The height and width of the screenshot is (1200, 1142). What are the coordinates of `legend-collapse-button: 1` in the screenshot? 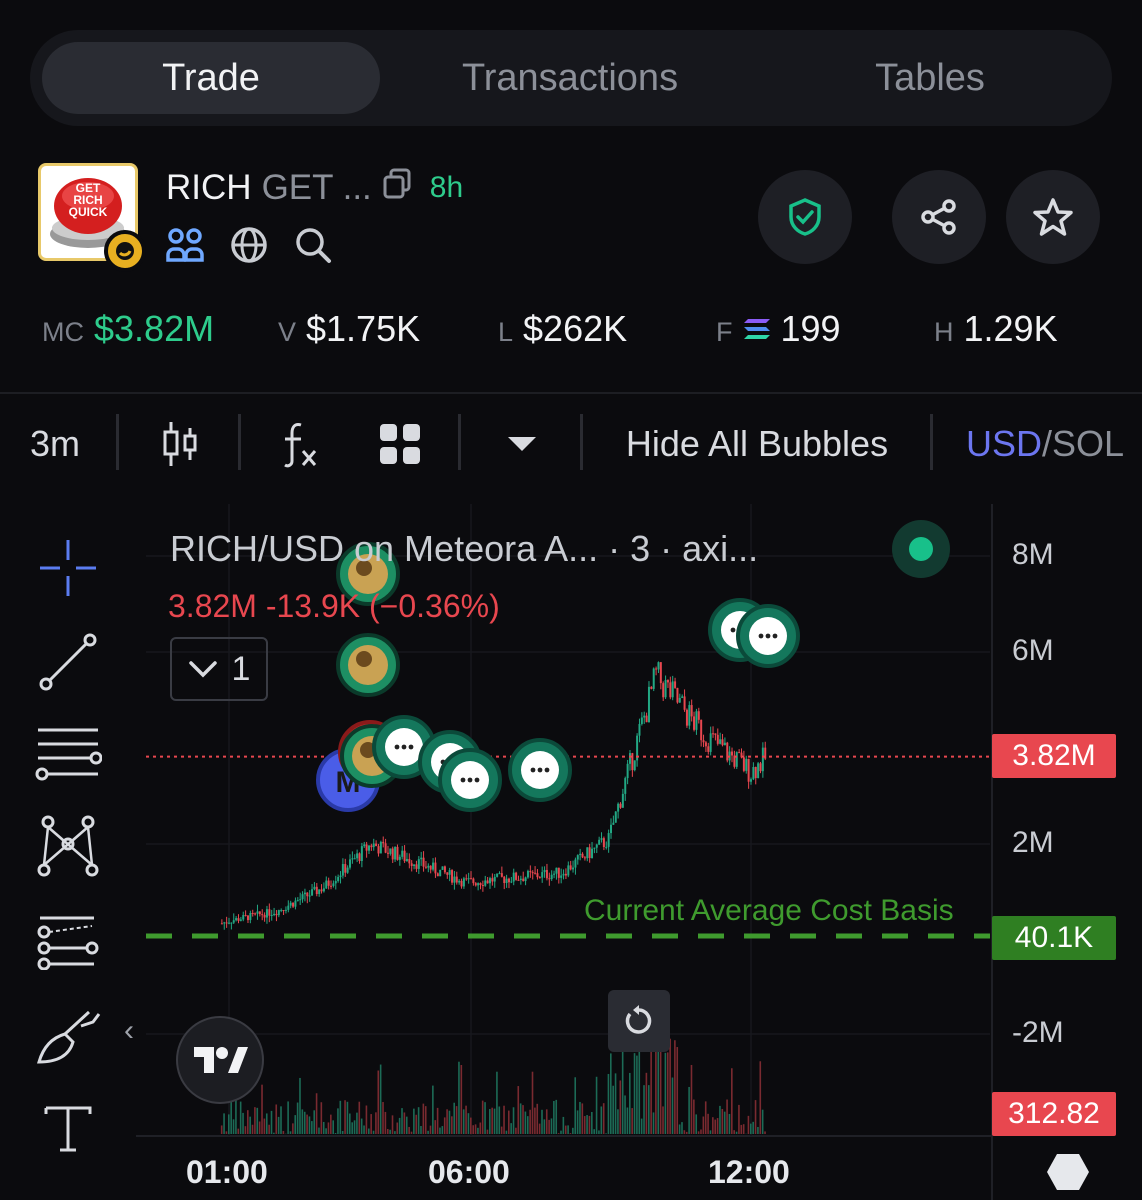 It's located at (219, 669).